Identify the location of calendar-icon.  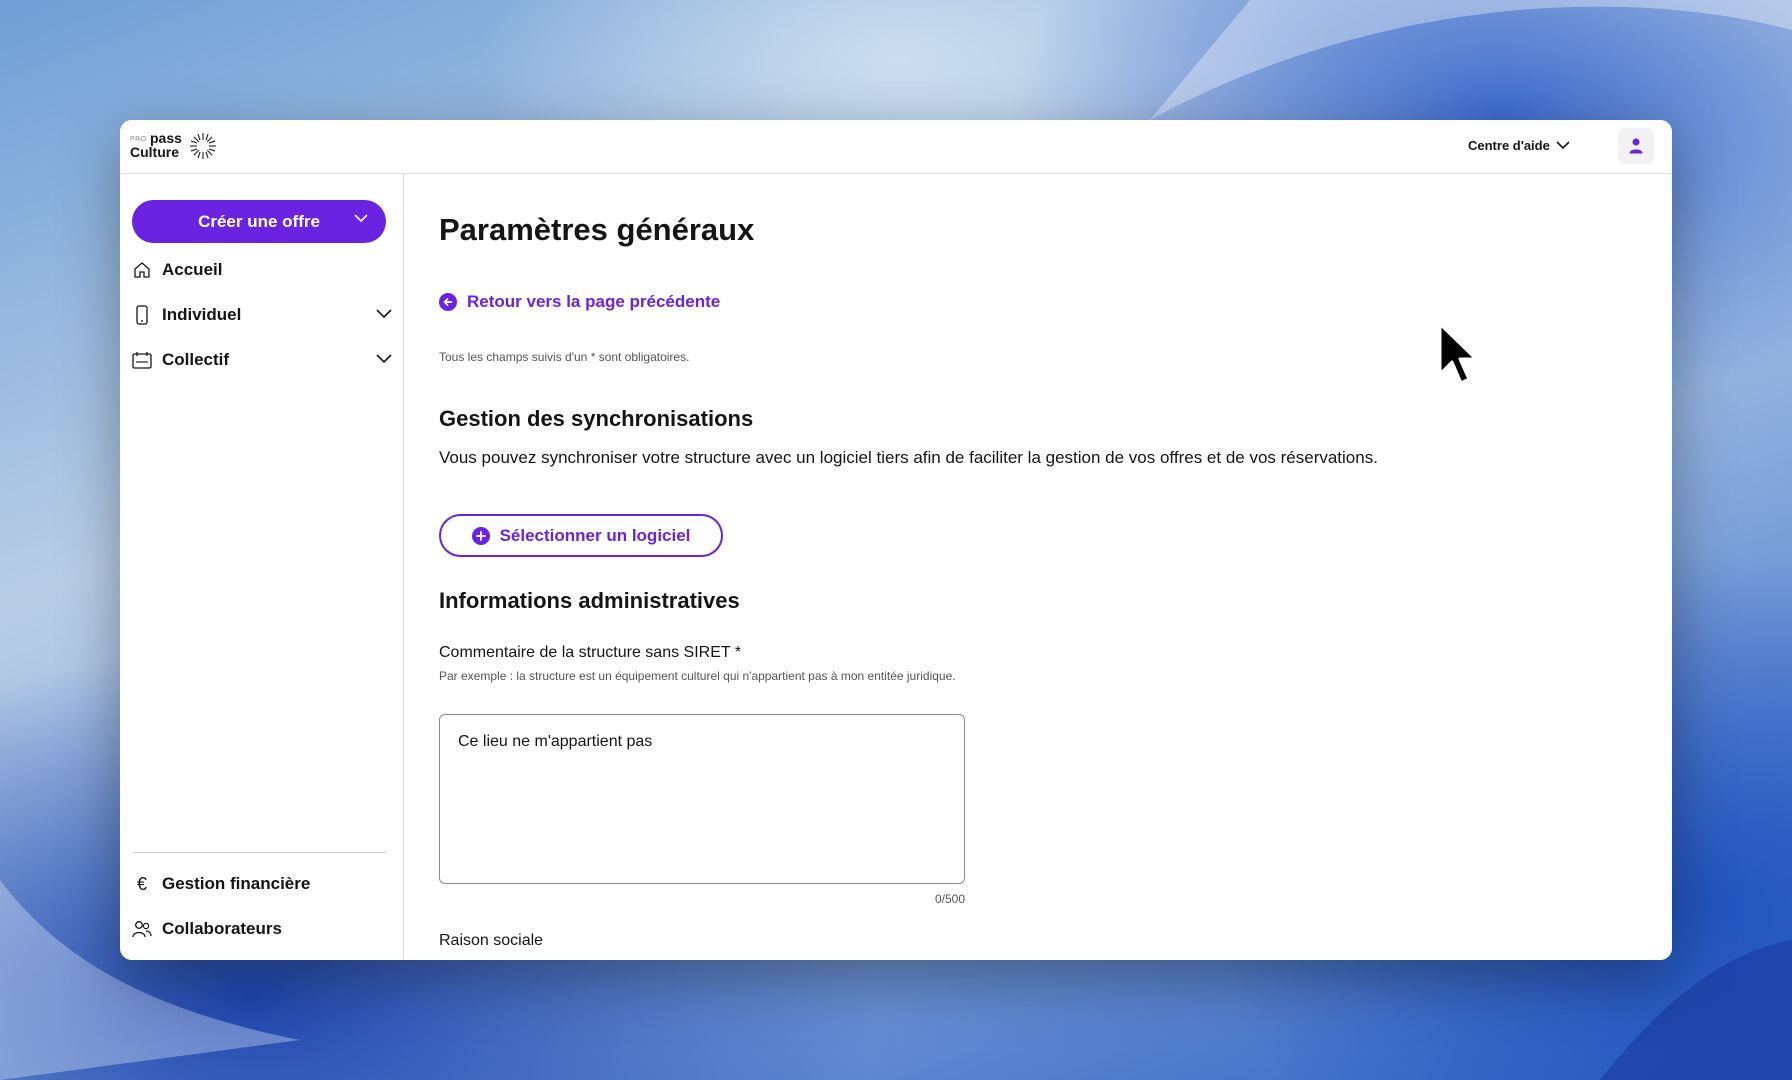
(142, 360).